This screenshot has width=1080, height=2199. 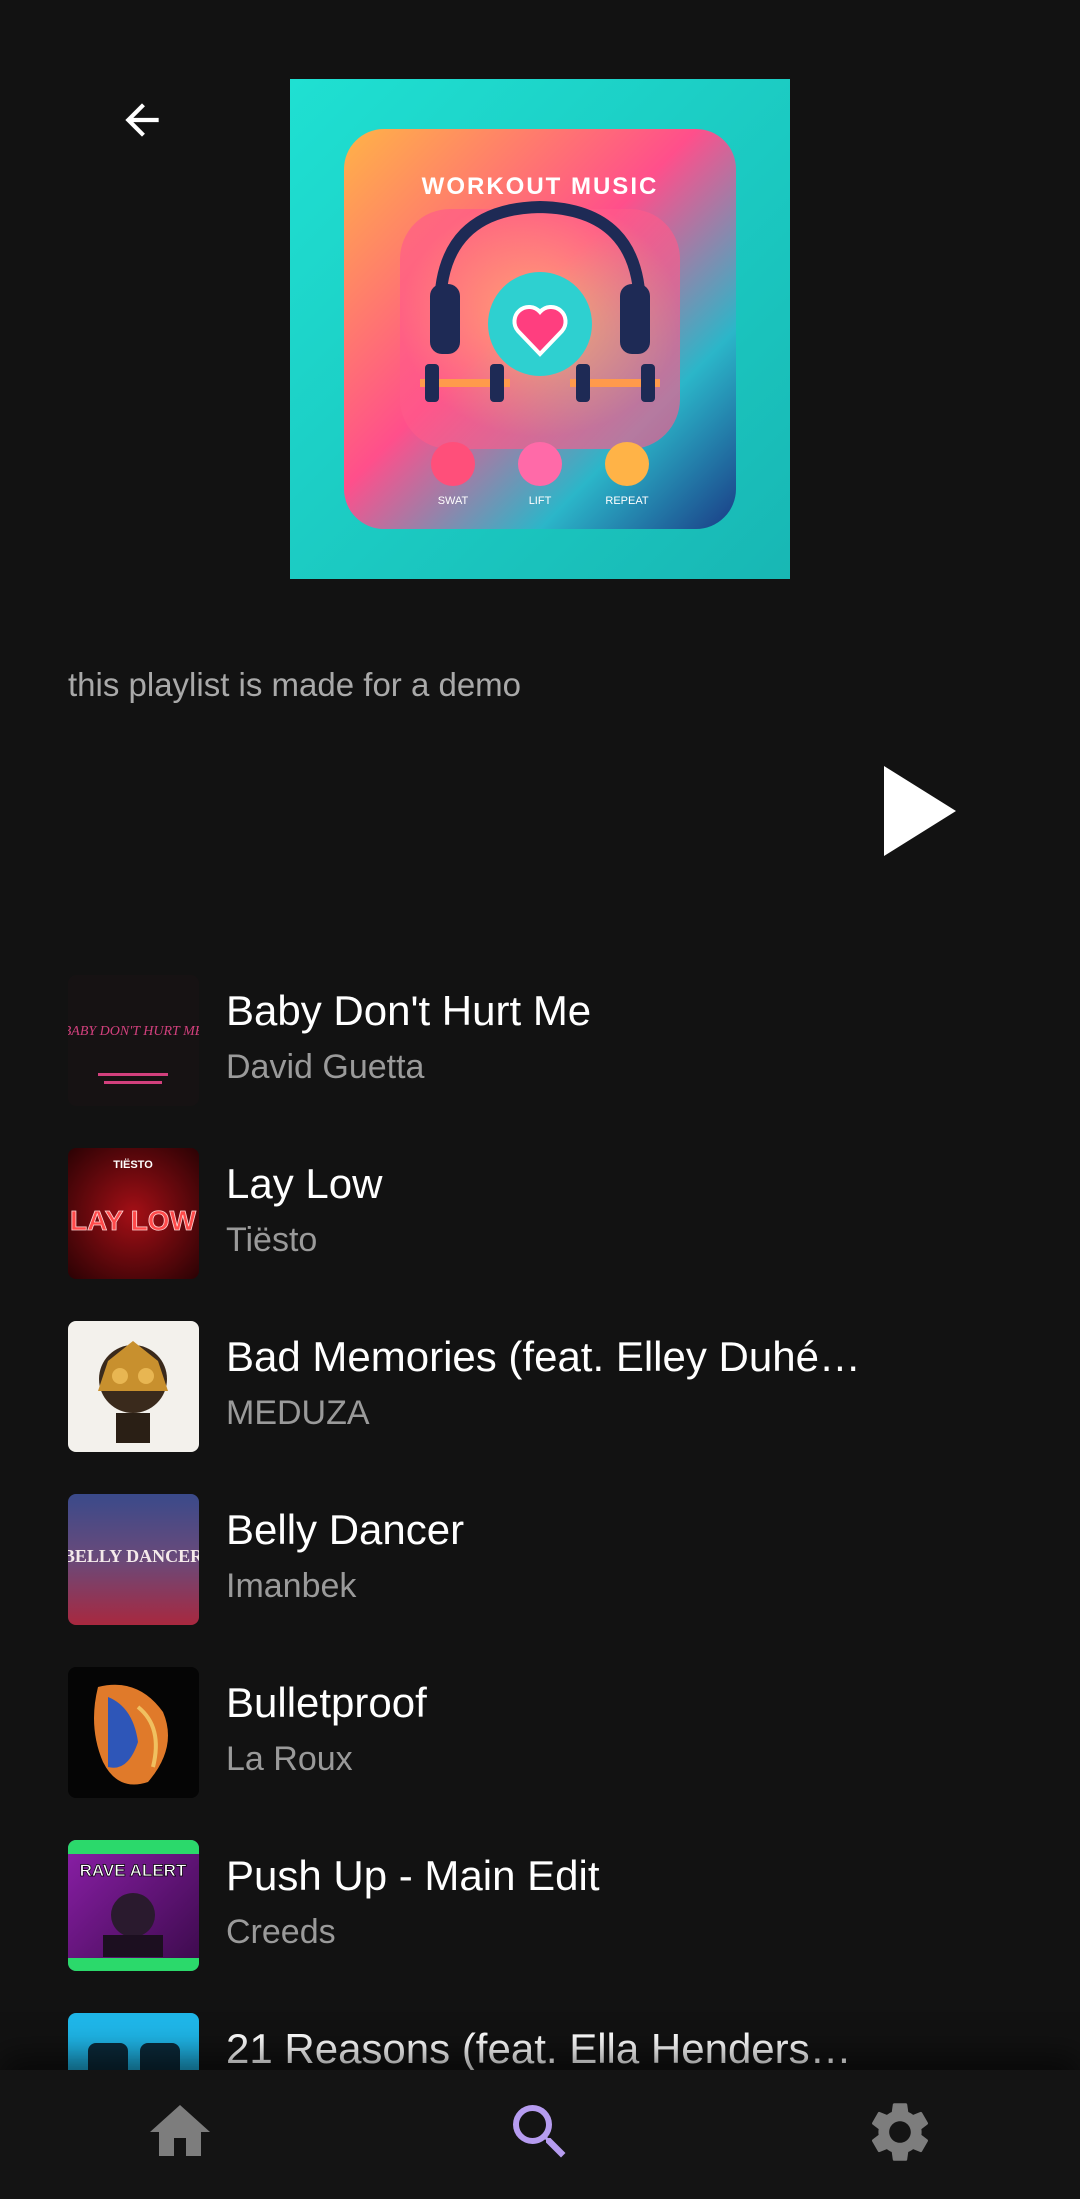 I want to click on nav-home-button, so click(x=180, y=2132).